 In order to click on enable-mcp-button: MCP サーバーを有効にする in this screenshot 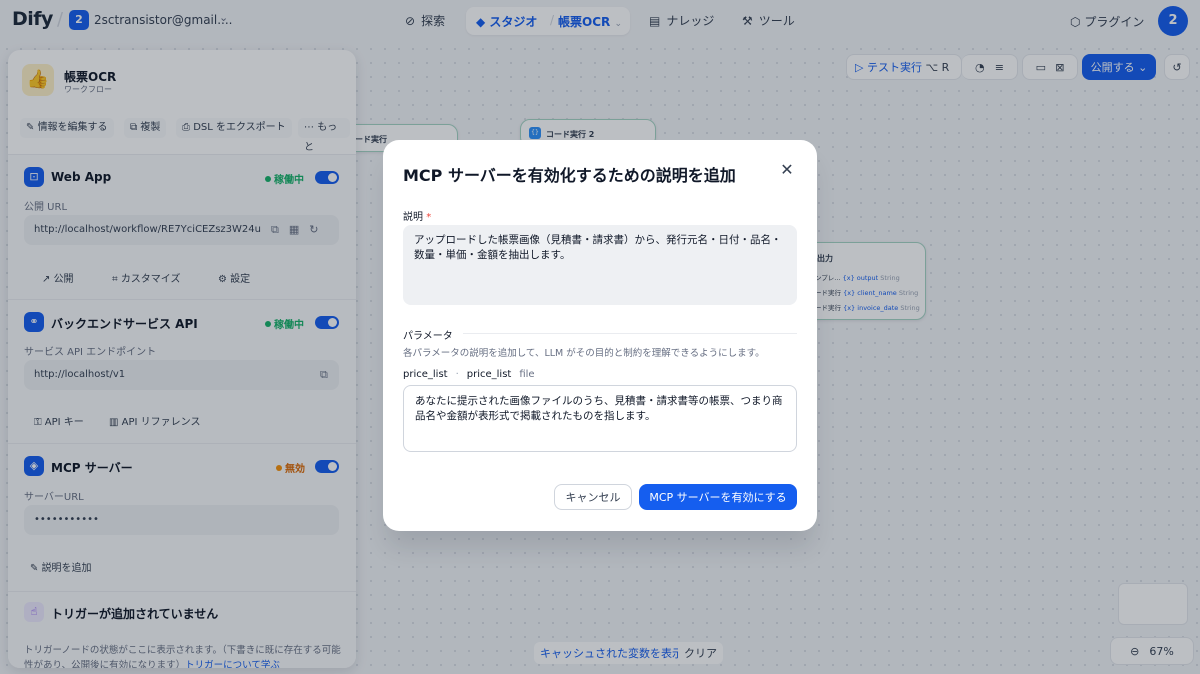, I will do `click(718, 497)`.